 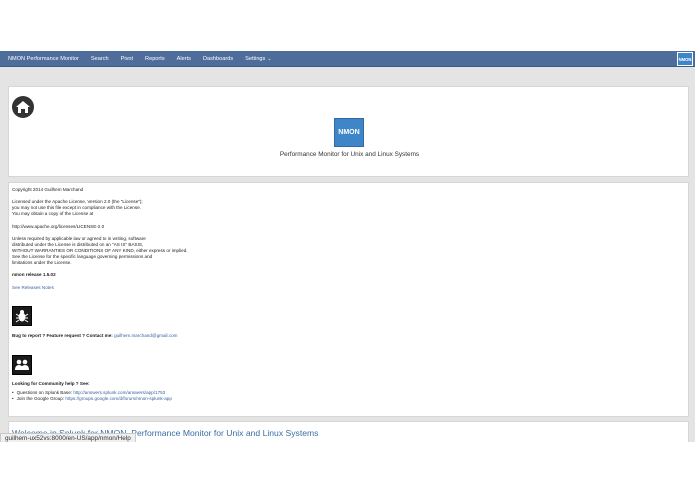 I want to click on license-line: limitations under the License., so click(x=42, y=262).